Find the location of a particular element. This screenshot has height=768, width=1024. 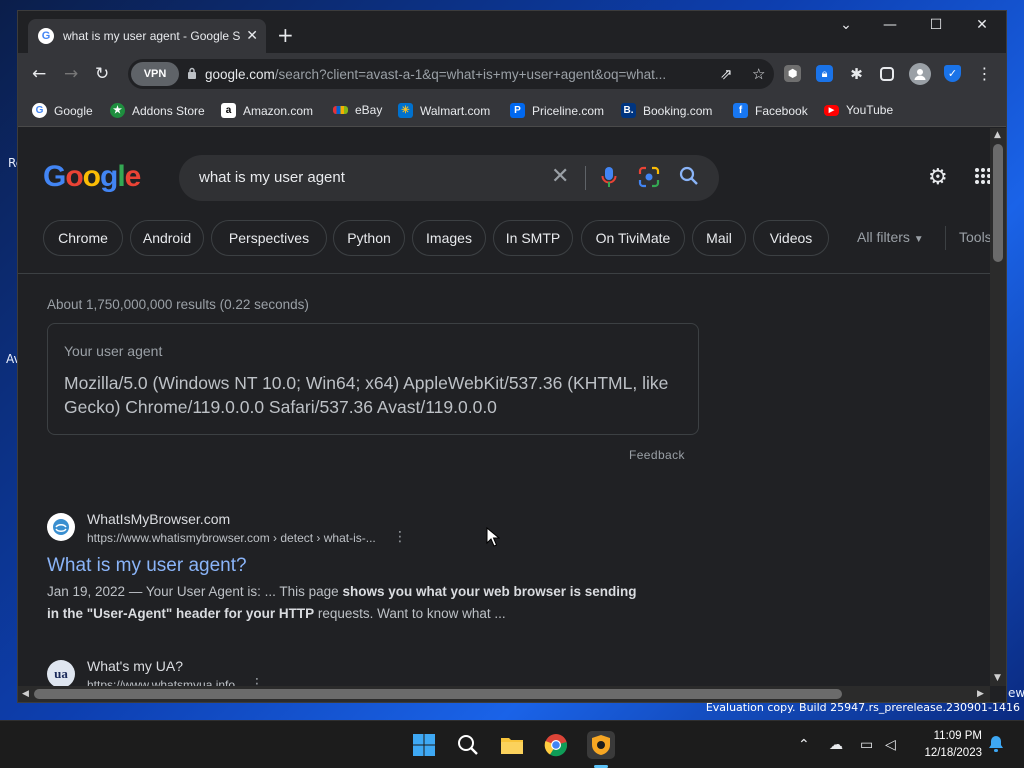

close-tab-icon: ✕ is located at coordinates (252, 36).